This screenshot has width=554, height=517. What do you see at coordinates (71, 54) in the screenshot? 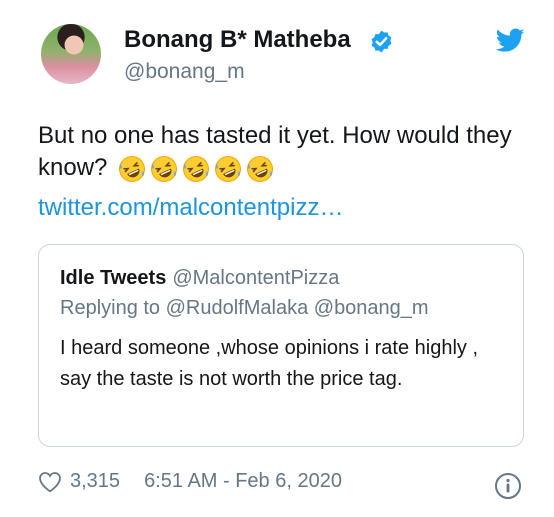
I see `avatar` at bounding box center [71, 54].